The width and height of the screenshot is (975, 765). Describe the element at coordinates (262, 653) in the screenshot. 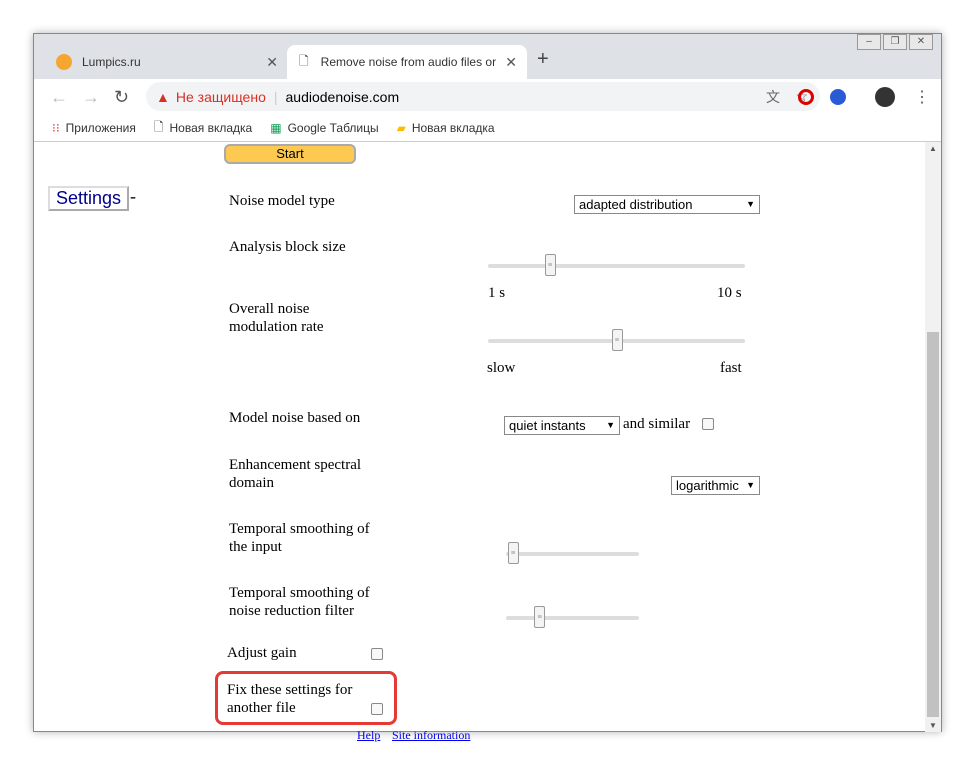

I see `adjust-gain-label: Adjust gain` at that location.